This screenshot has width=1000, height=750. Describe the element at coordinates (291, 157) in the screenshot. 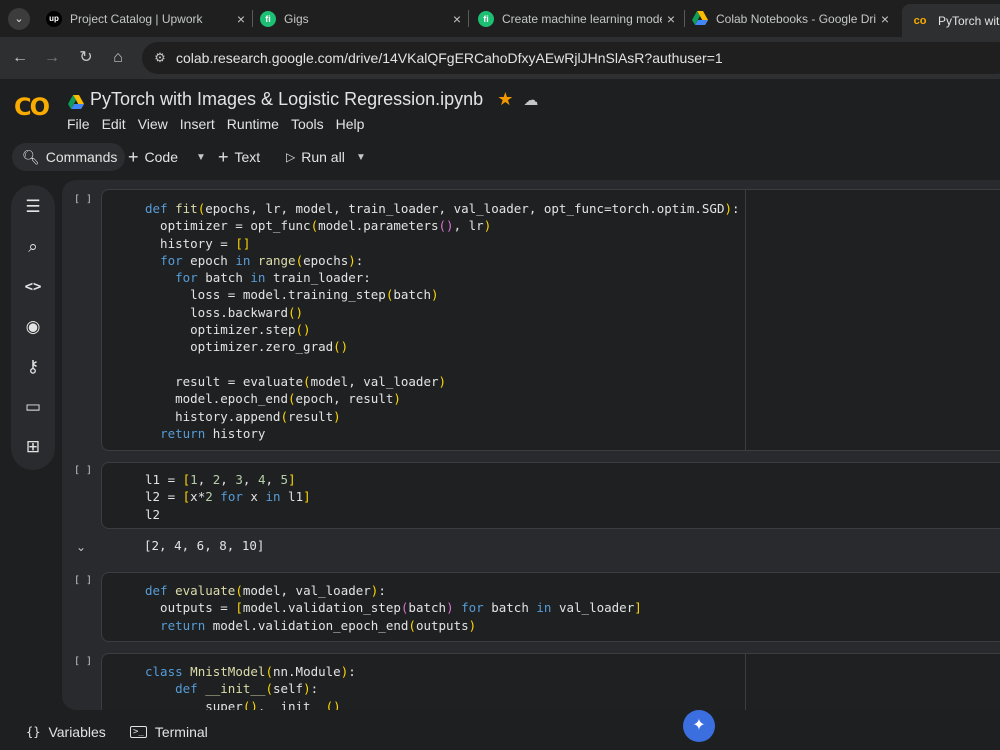

I see `play-icon: ▷` at that location.